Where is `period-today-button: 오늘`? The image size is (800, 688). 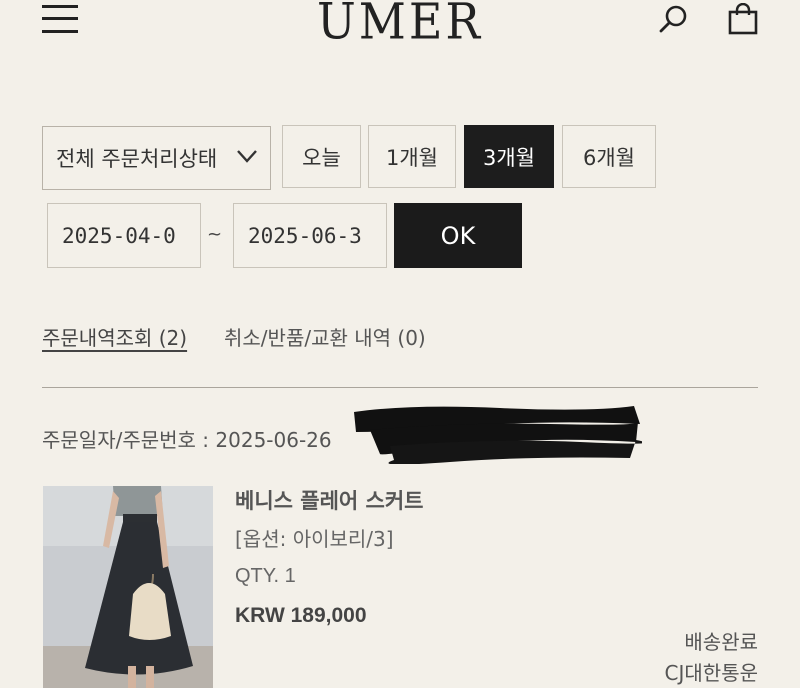 period-today-button: 오늘 is located at coordinates (321, 156).